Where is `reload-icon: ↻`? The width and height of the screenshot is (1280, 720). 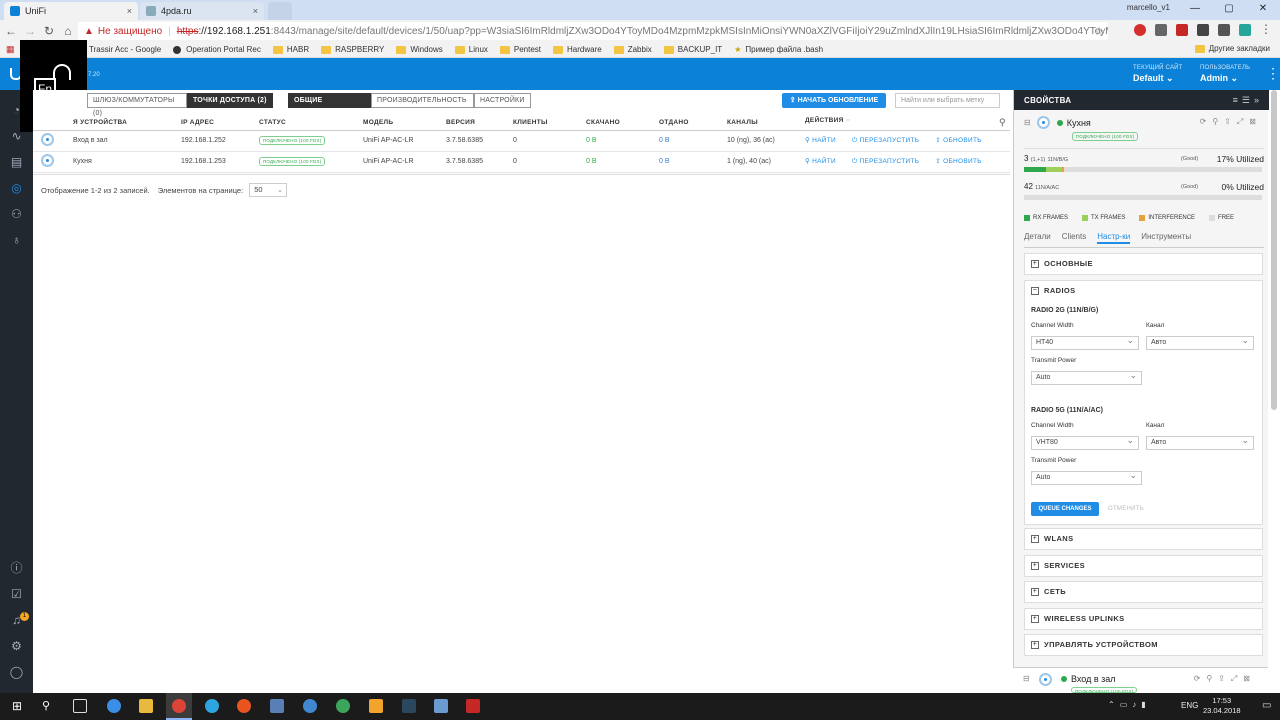
reload-icon: ↻ is located at coordinates (49, 31).